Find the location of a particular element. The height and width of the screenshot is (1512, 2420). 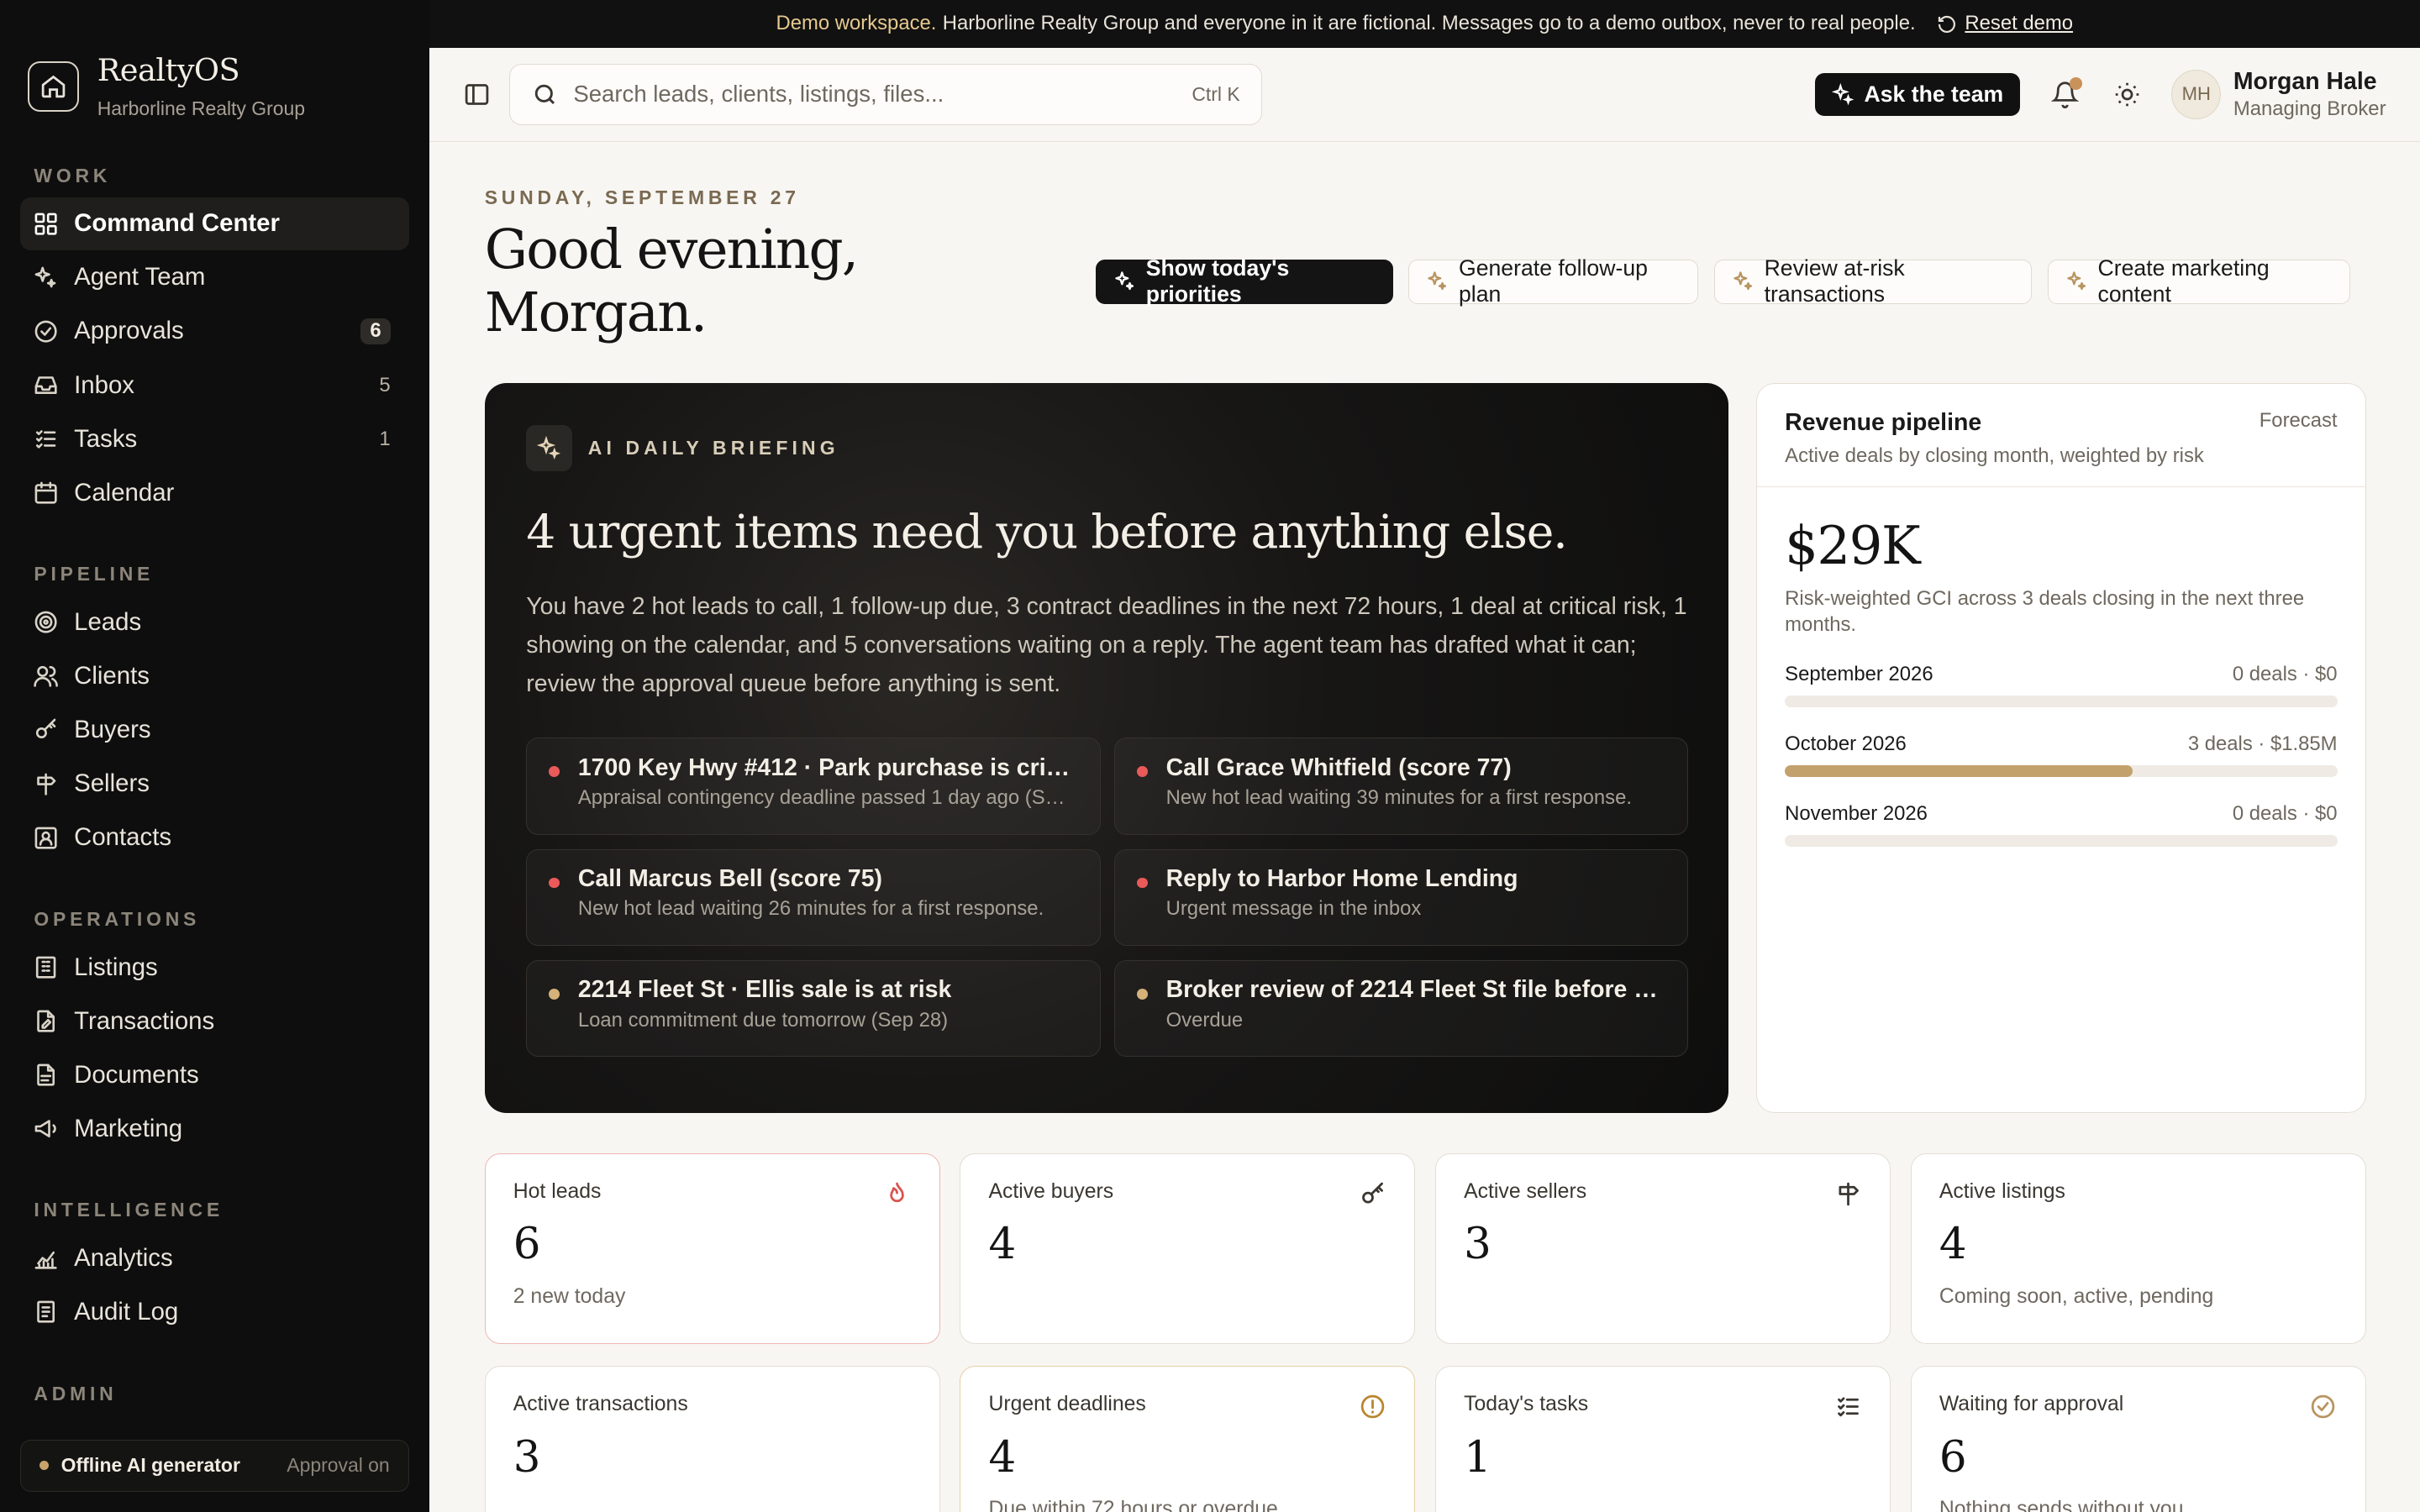

user-menu: MH Morgan Hale Managing Broker is located at coordinates (2278, 94).